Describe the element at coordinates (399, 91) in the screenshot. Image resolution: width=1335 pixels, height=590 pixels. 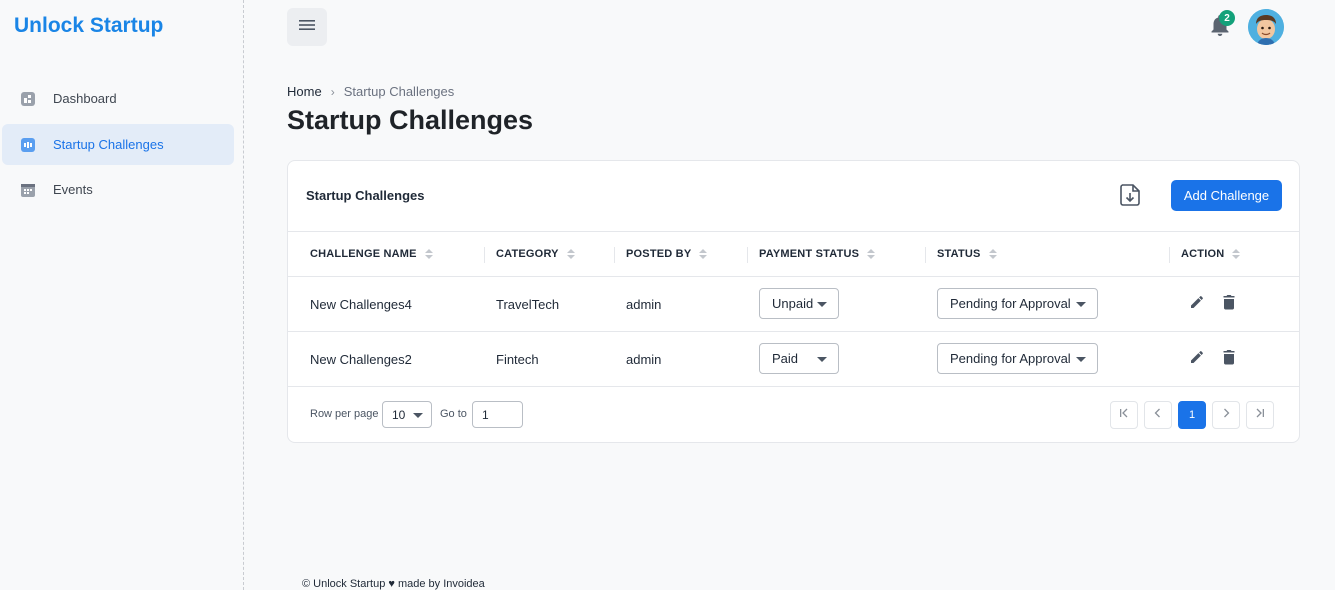
I see `breadcrumb-current: Startup Challenges` at that location.